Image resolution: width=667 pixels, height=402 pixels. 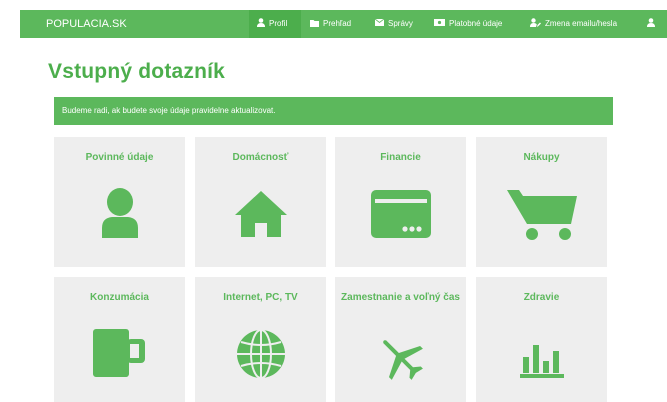 I want to click on tile-financie: Financie, so click(x=400, y=202).